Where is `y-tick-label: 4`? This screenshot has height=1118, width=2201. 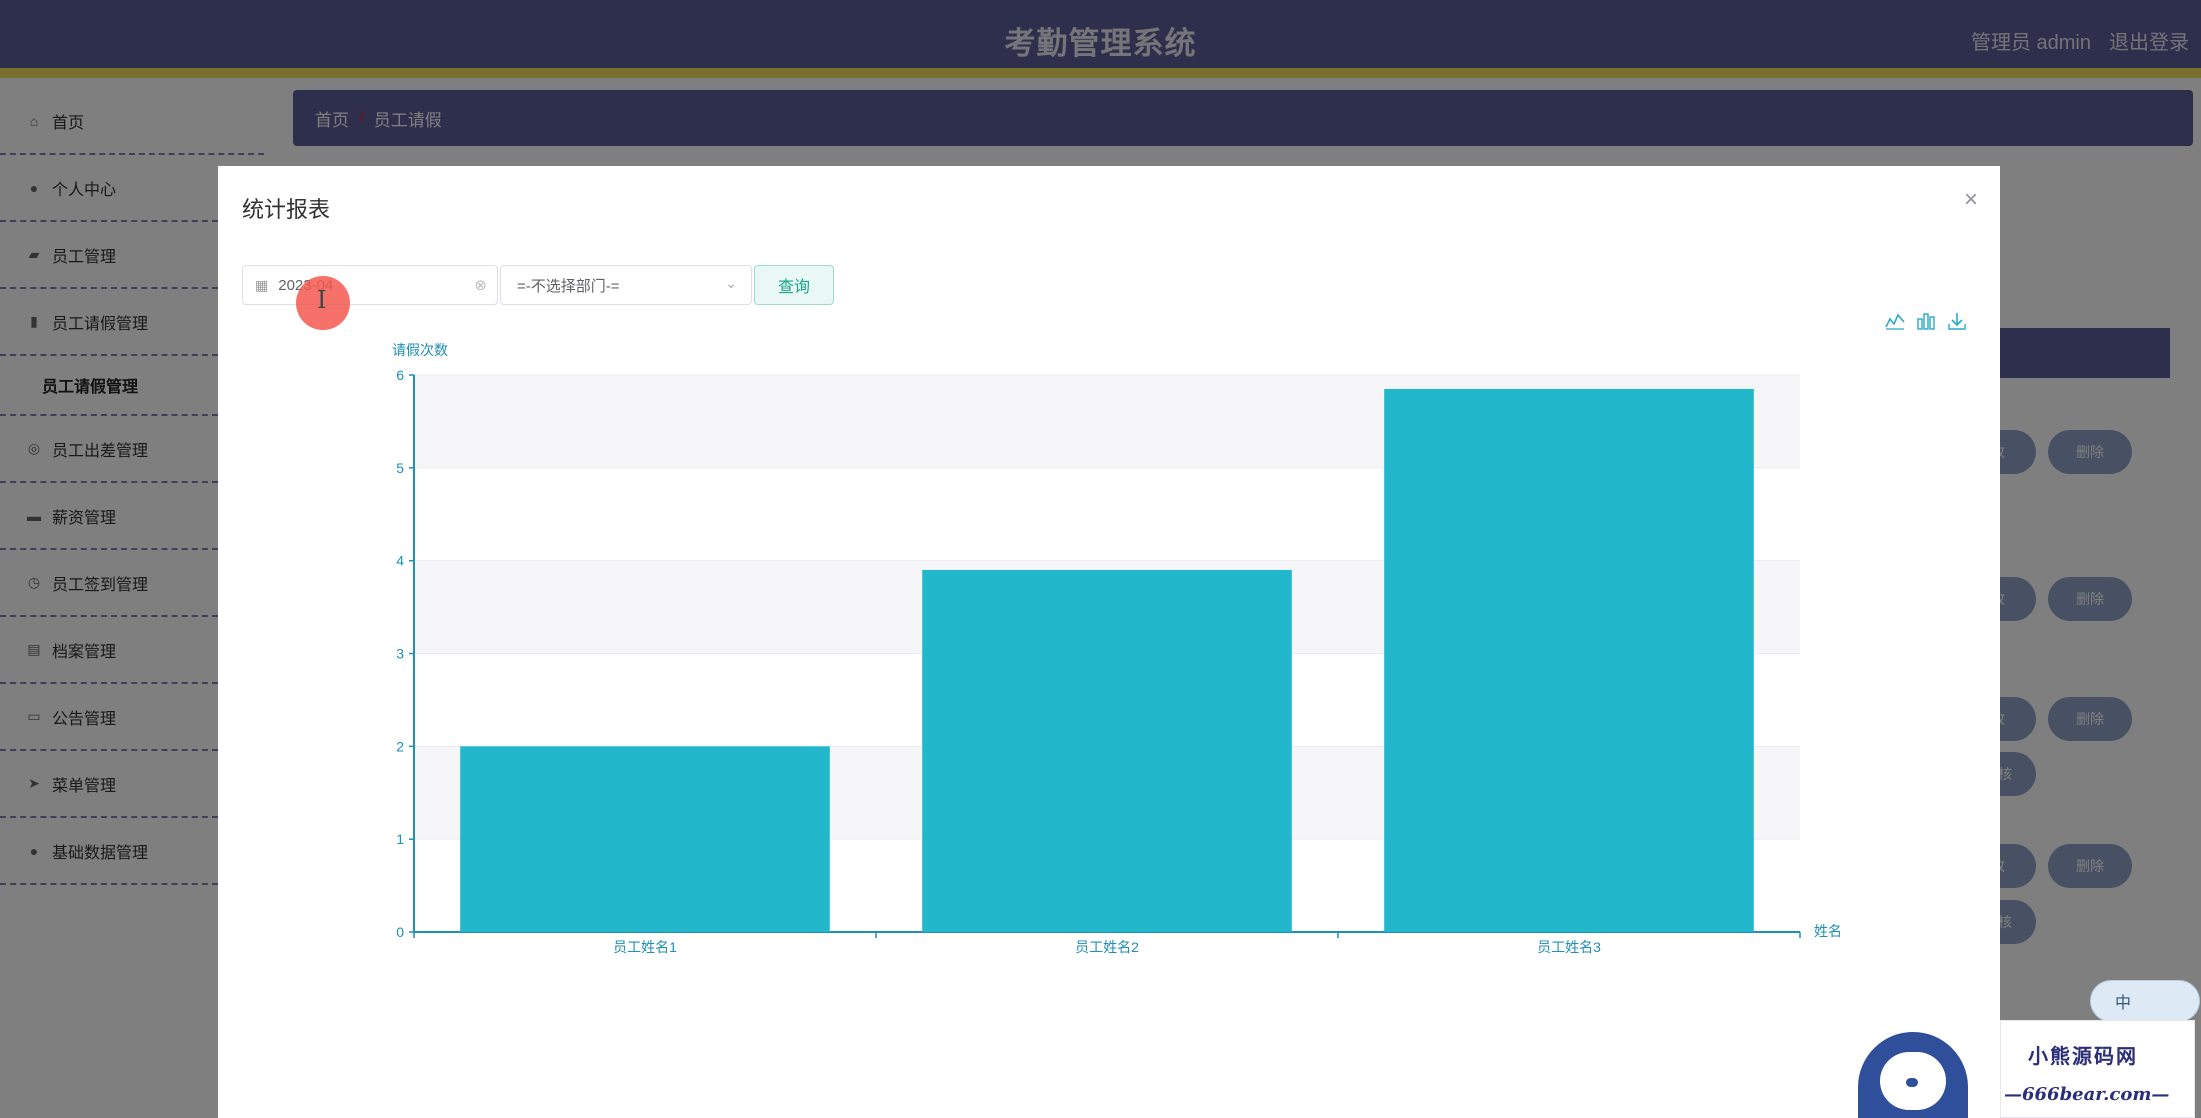 y-tick-label: 4 is located at coordinates (400, 561).